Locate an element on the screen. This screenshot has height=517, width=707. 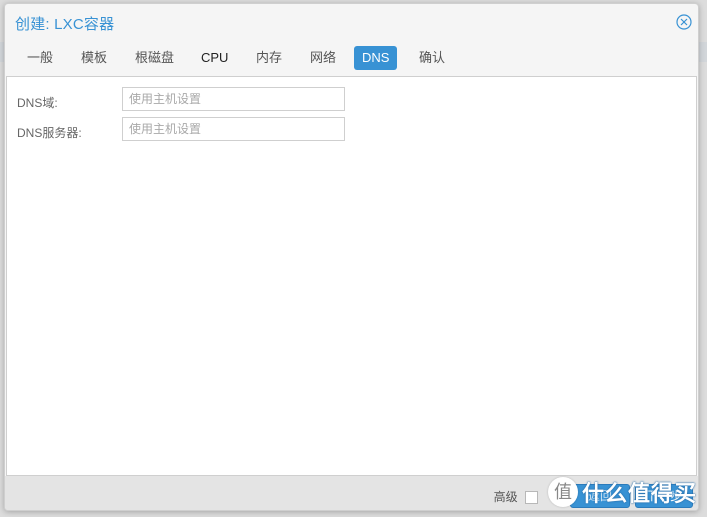
advanced-checkbox is located at coordinates (531, 498).